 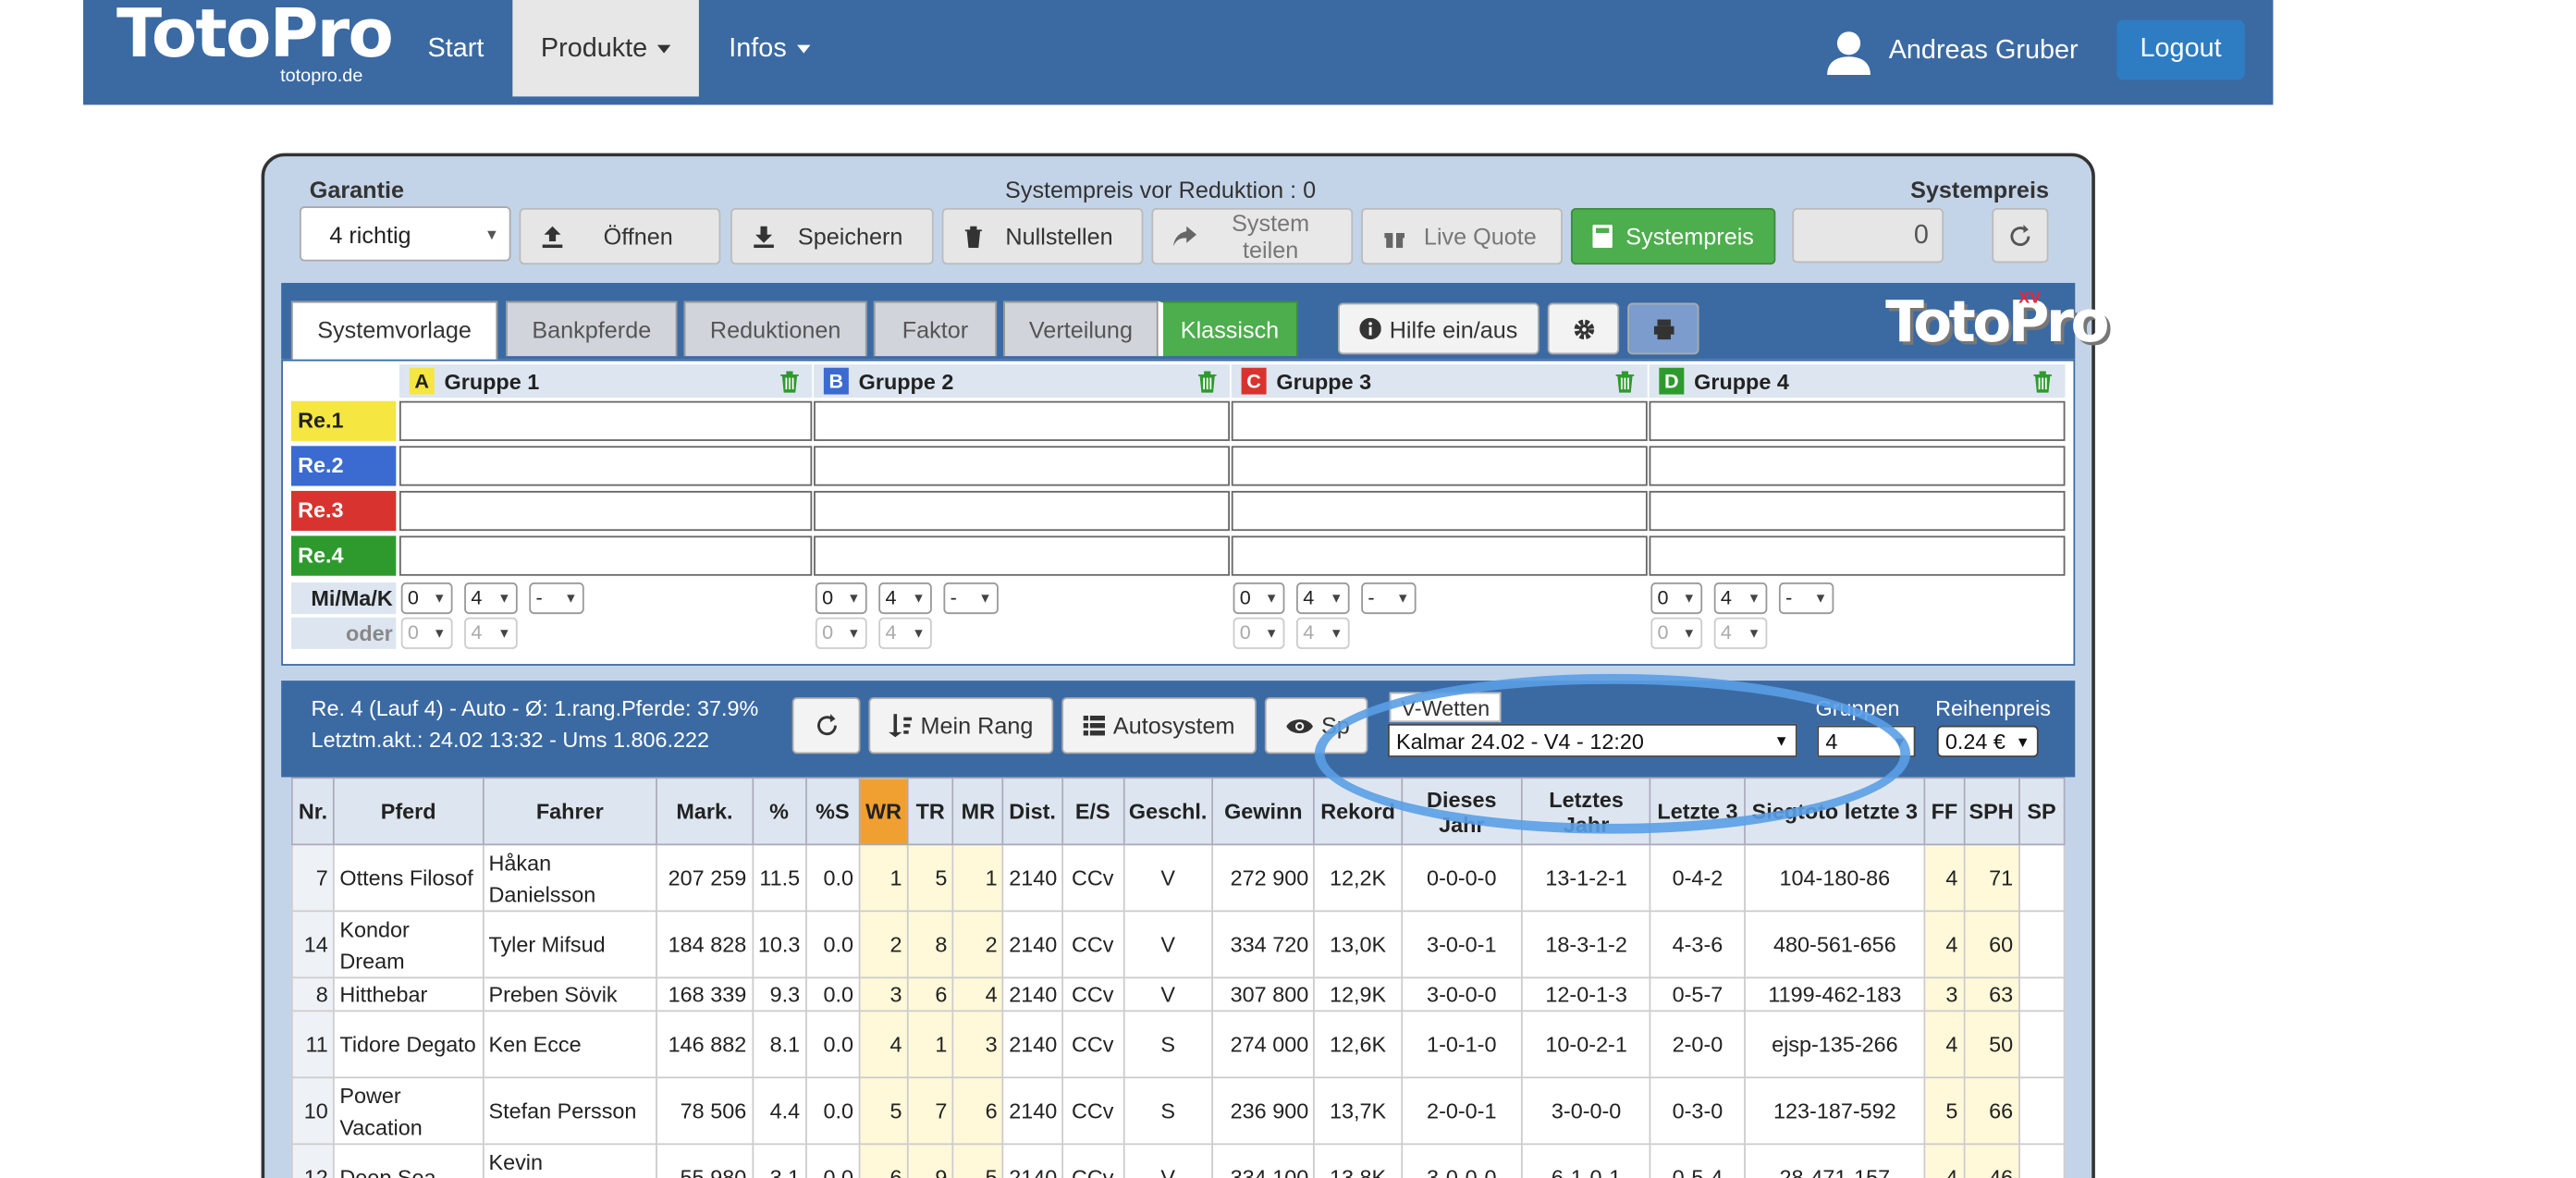 What do you see at coordinates (1944, 811) in the screenshot?
I see `column-header: FF` at bounding box center [1944, 811].